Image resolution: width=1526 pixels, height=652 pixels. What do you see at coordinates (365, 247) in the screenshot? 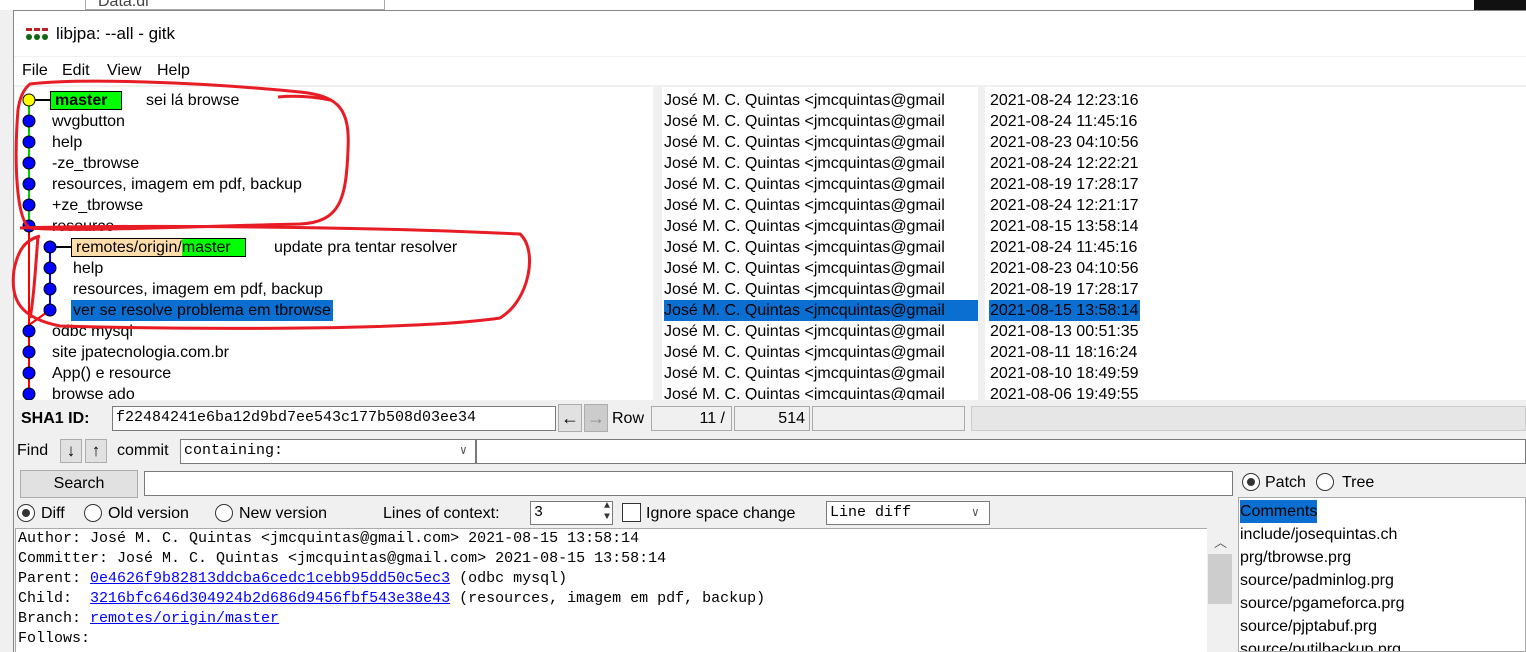
I see `commit-message: update pra tentar resolver` at bounding box center [365, 247].